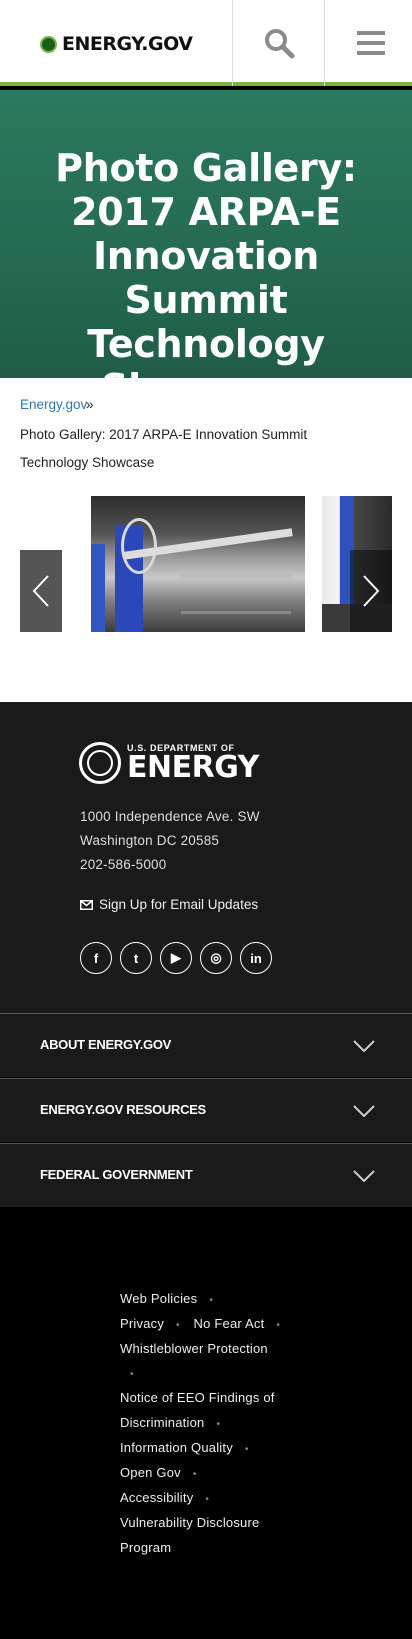 This screenshot has height=1639, width=412. Describe the element at coordinates (158, 1298) in the screenshot. I see `web-policies-link: Web Policies` at that location.